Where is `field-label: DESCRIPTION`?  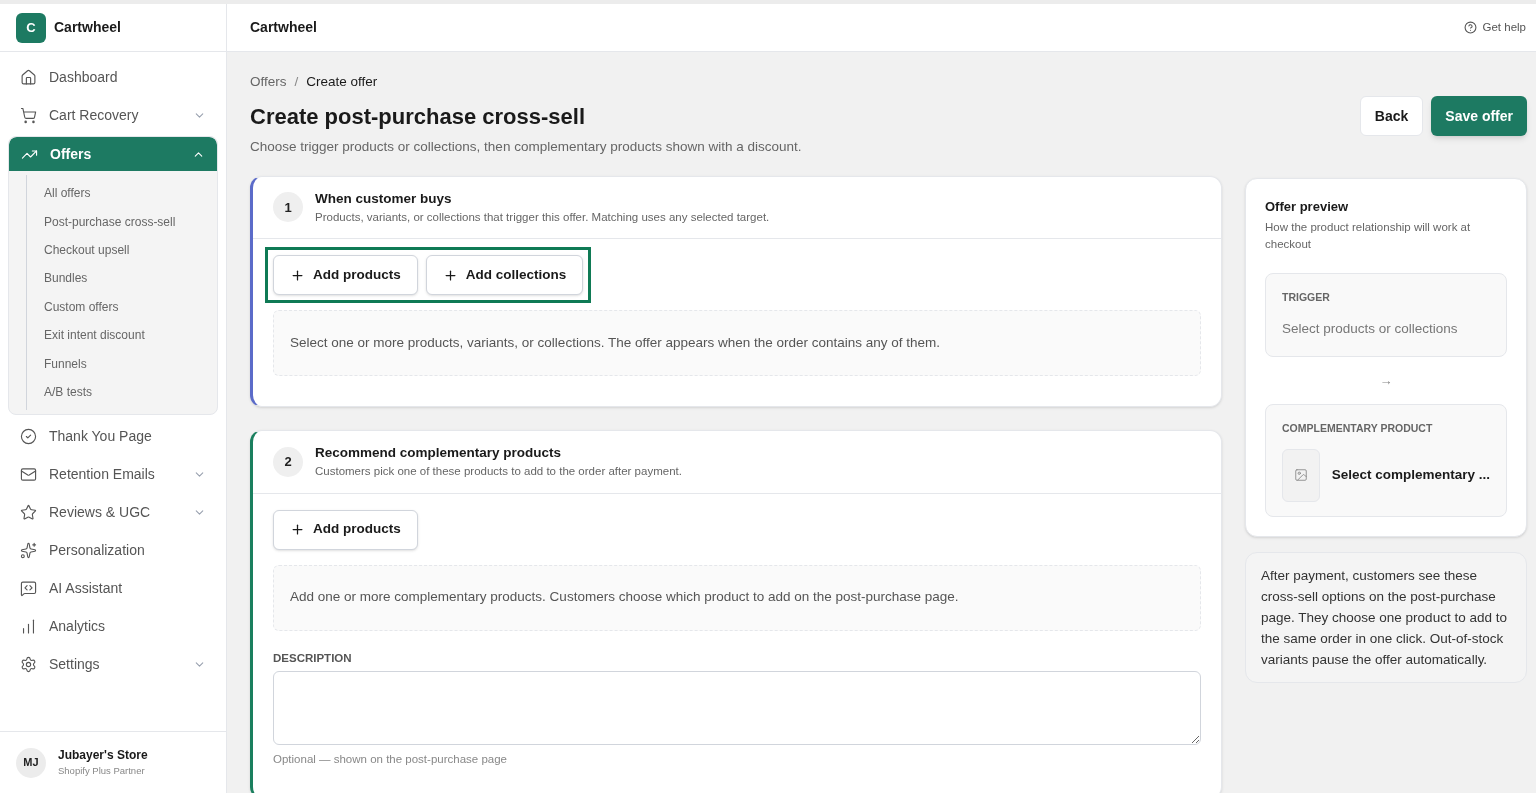 field-label: DESCRIPTION is located at coordinates (313, 658).